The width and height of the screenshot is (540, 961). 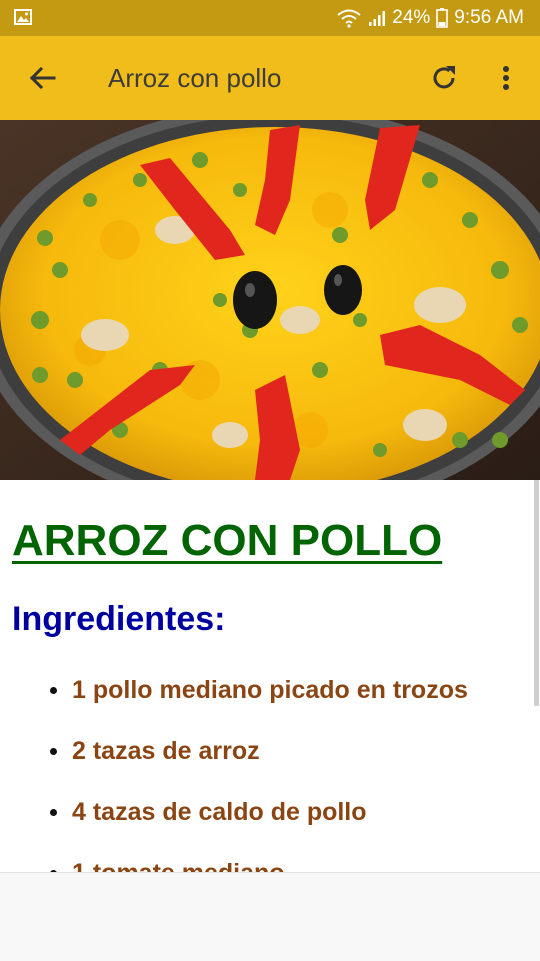 What do you see at coordinates (444, 78) in the screenshot?
I see `refresh-icon` at bounding box center [444, 78].